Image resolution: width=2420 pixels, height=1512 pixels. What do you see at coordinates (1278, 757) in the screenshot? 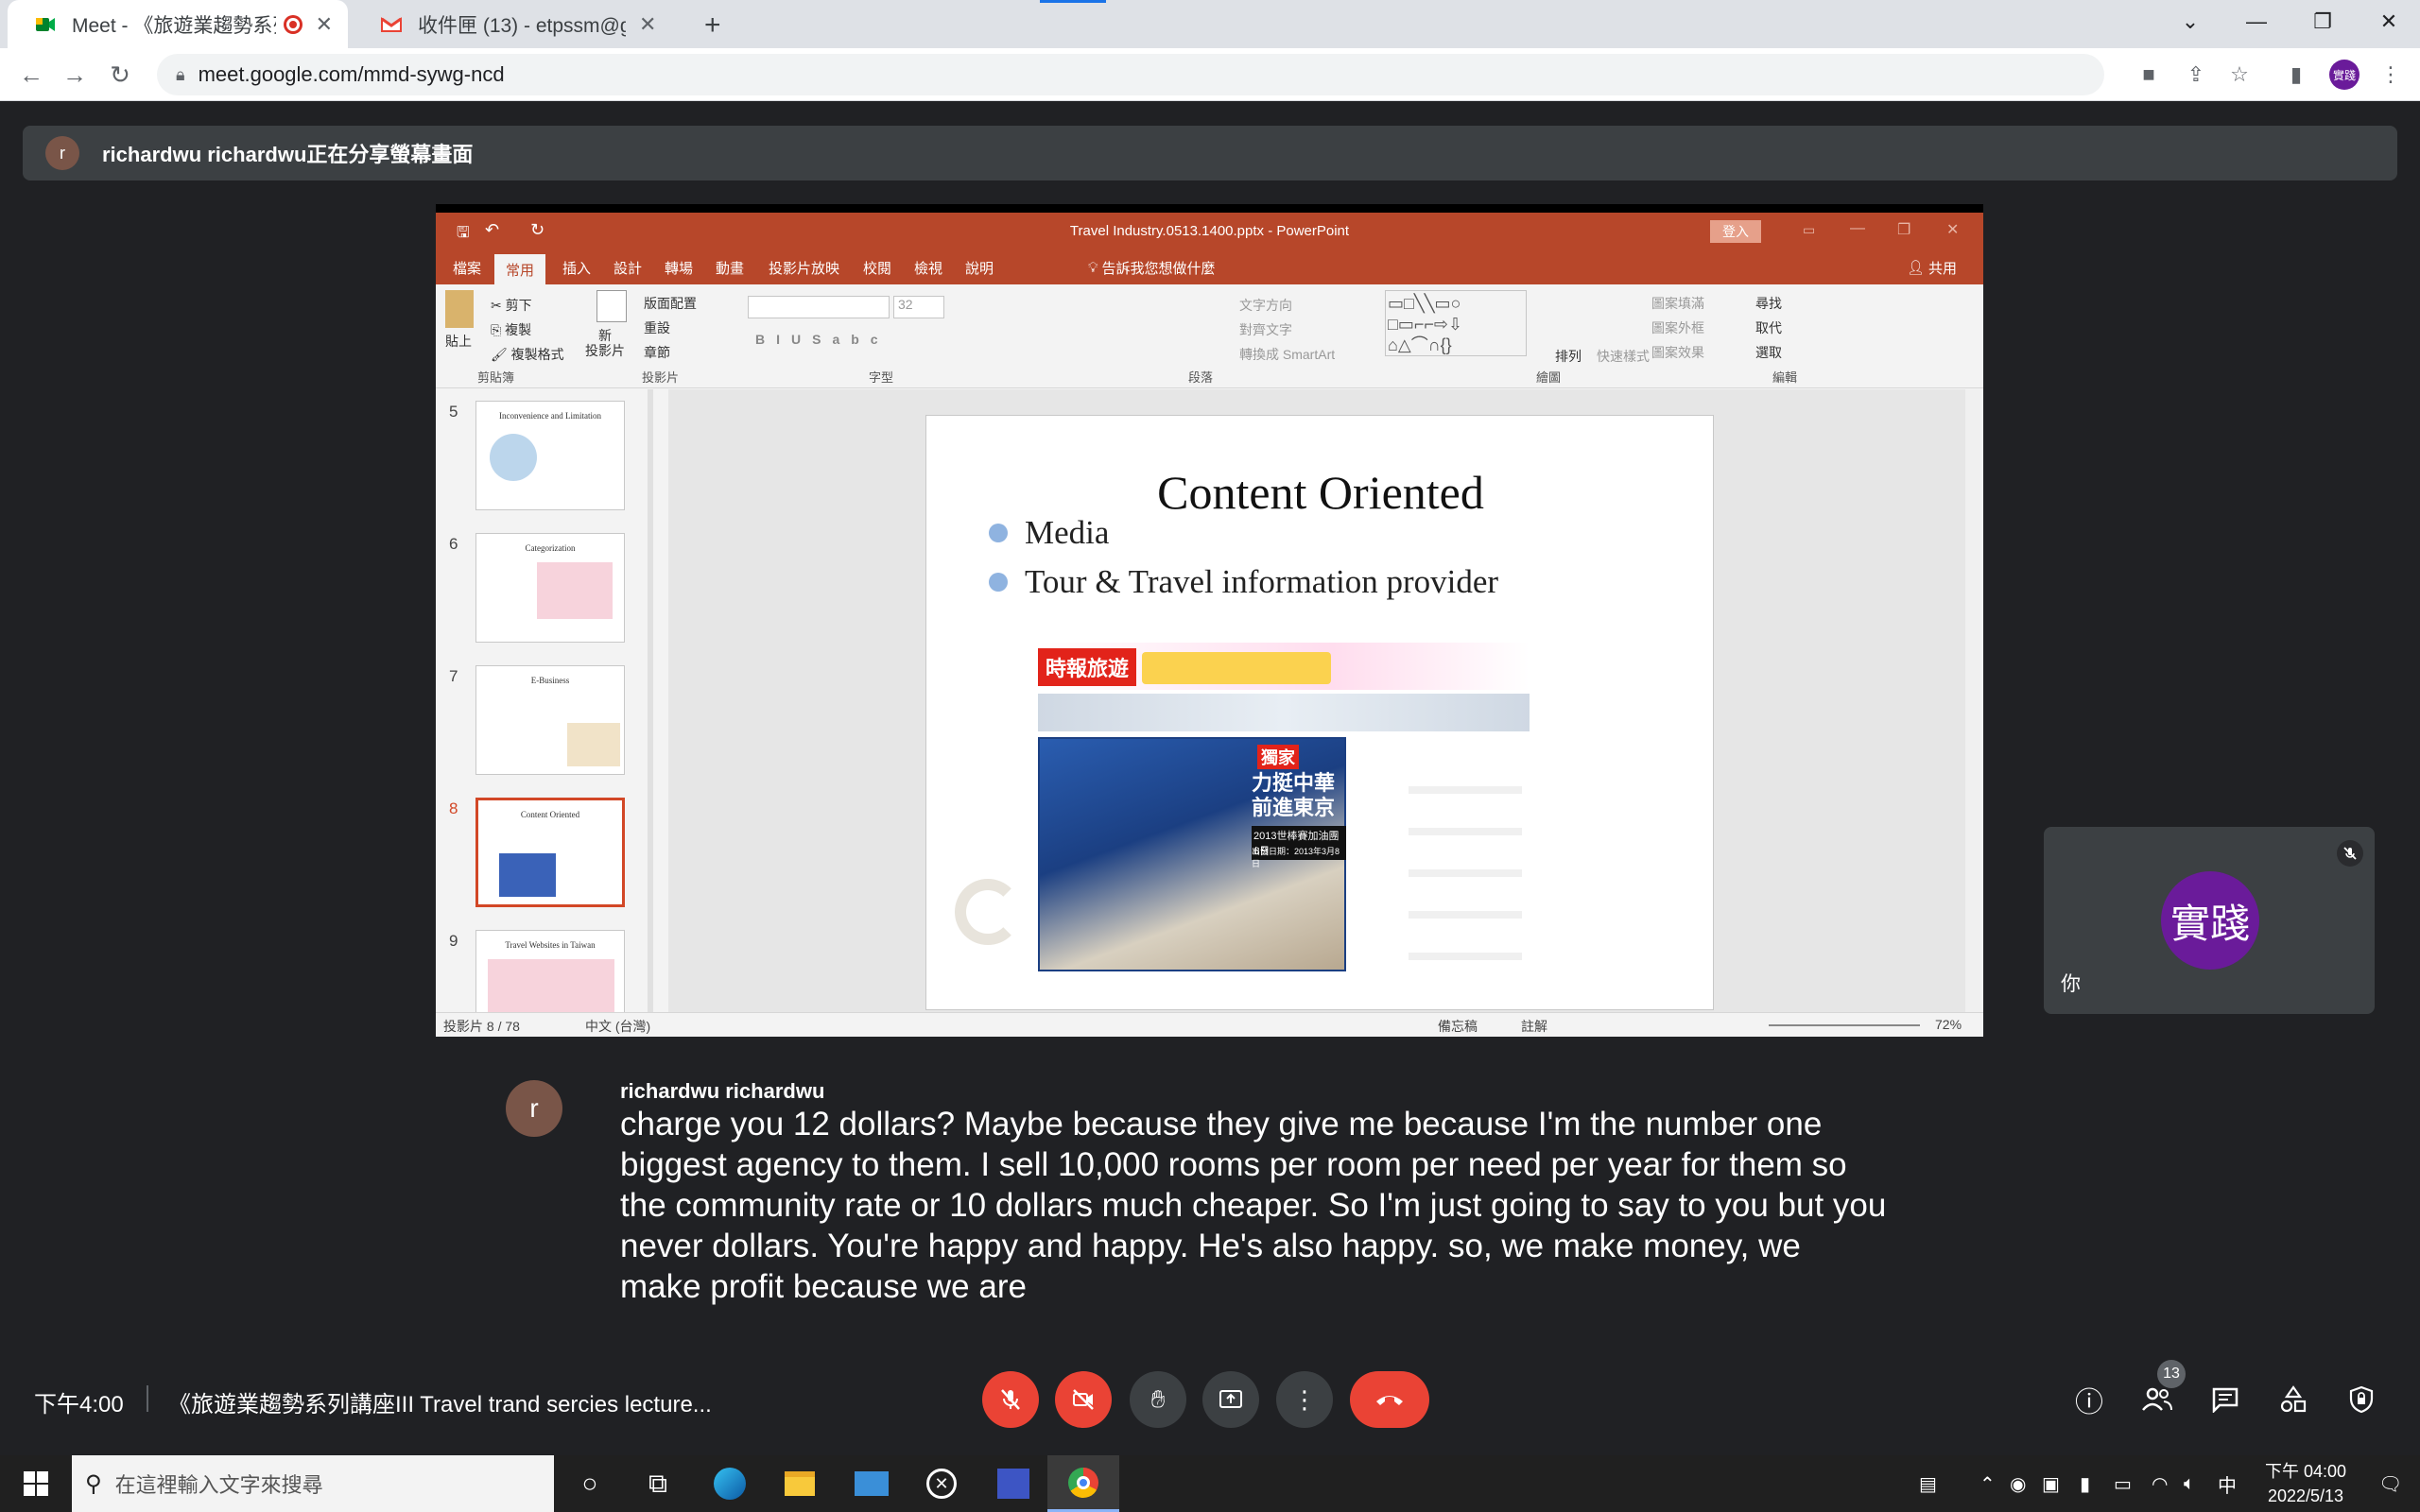
I see `promo-badge: 獨家` at bounding box center [1278, 757].